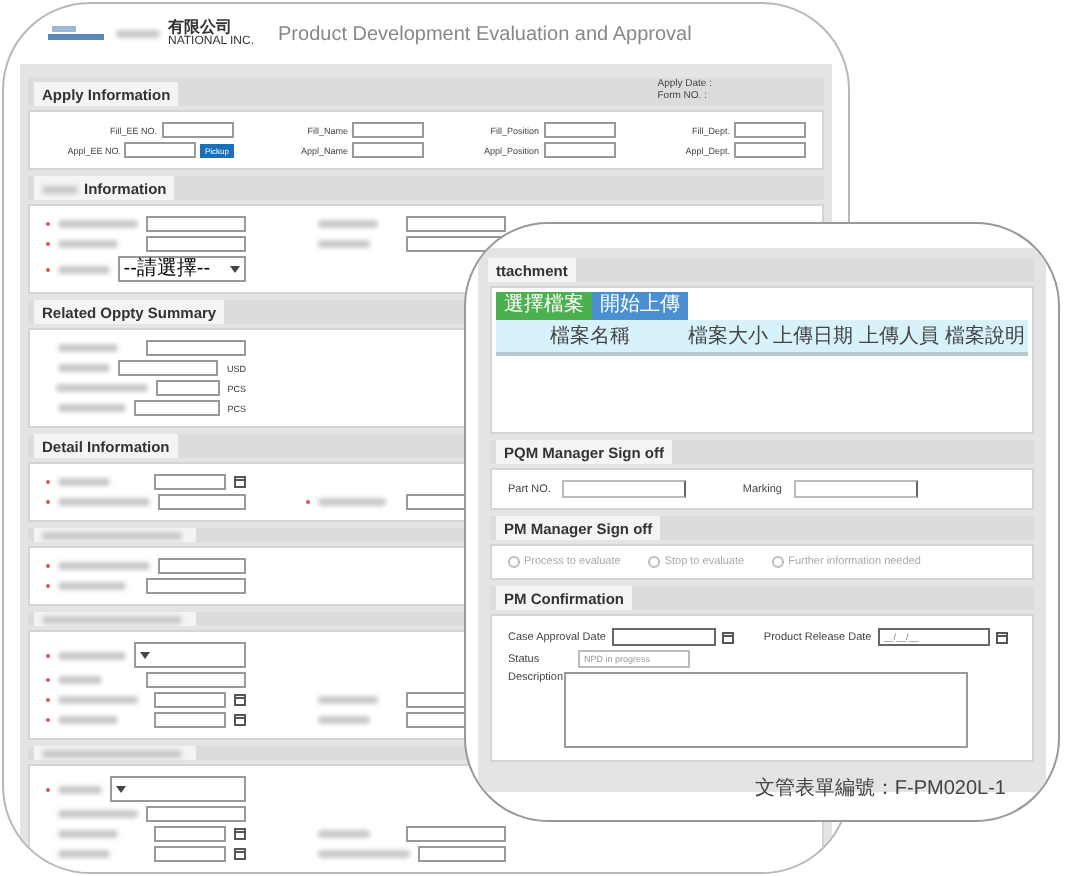  What do you see at coordinates (78, 34) in the screenshot?
I see `logo-icon` at bounding box center [78, 34].